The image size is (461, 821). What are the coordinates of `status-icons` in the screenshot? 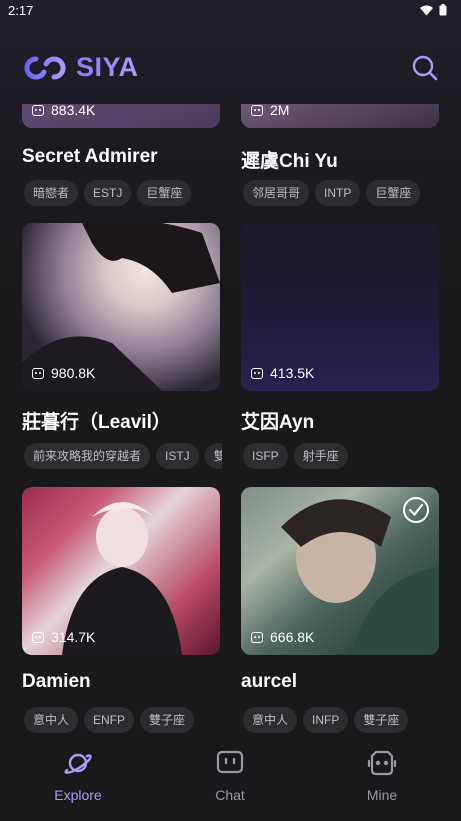 It's located at (433, 10).